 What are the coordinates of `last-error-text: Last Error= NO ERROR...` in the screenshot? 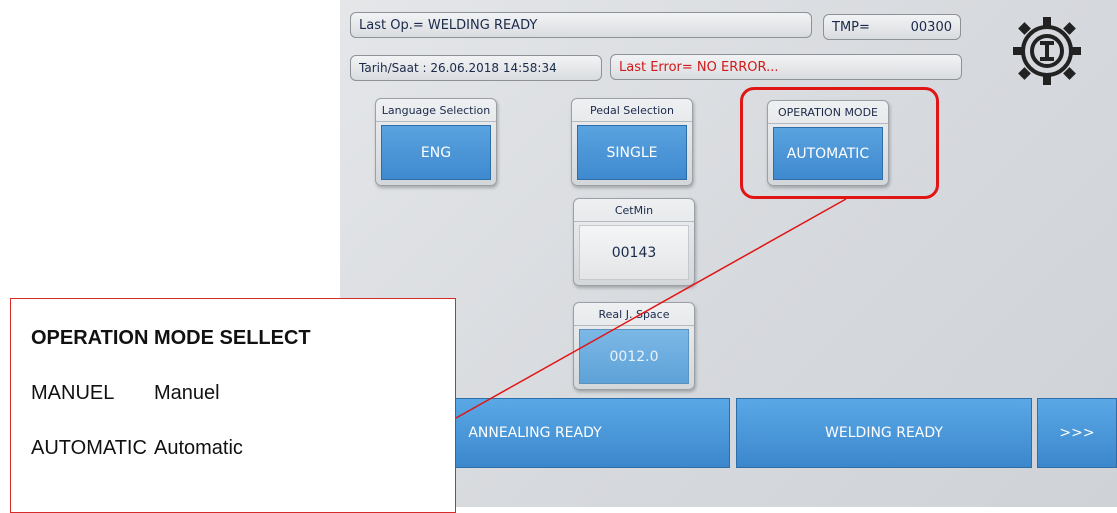 It's located at (699, 67).